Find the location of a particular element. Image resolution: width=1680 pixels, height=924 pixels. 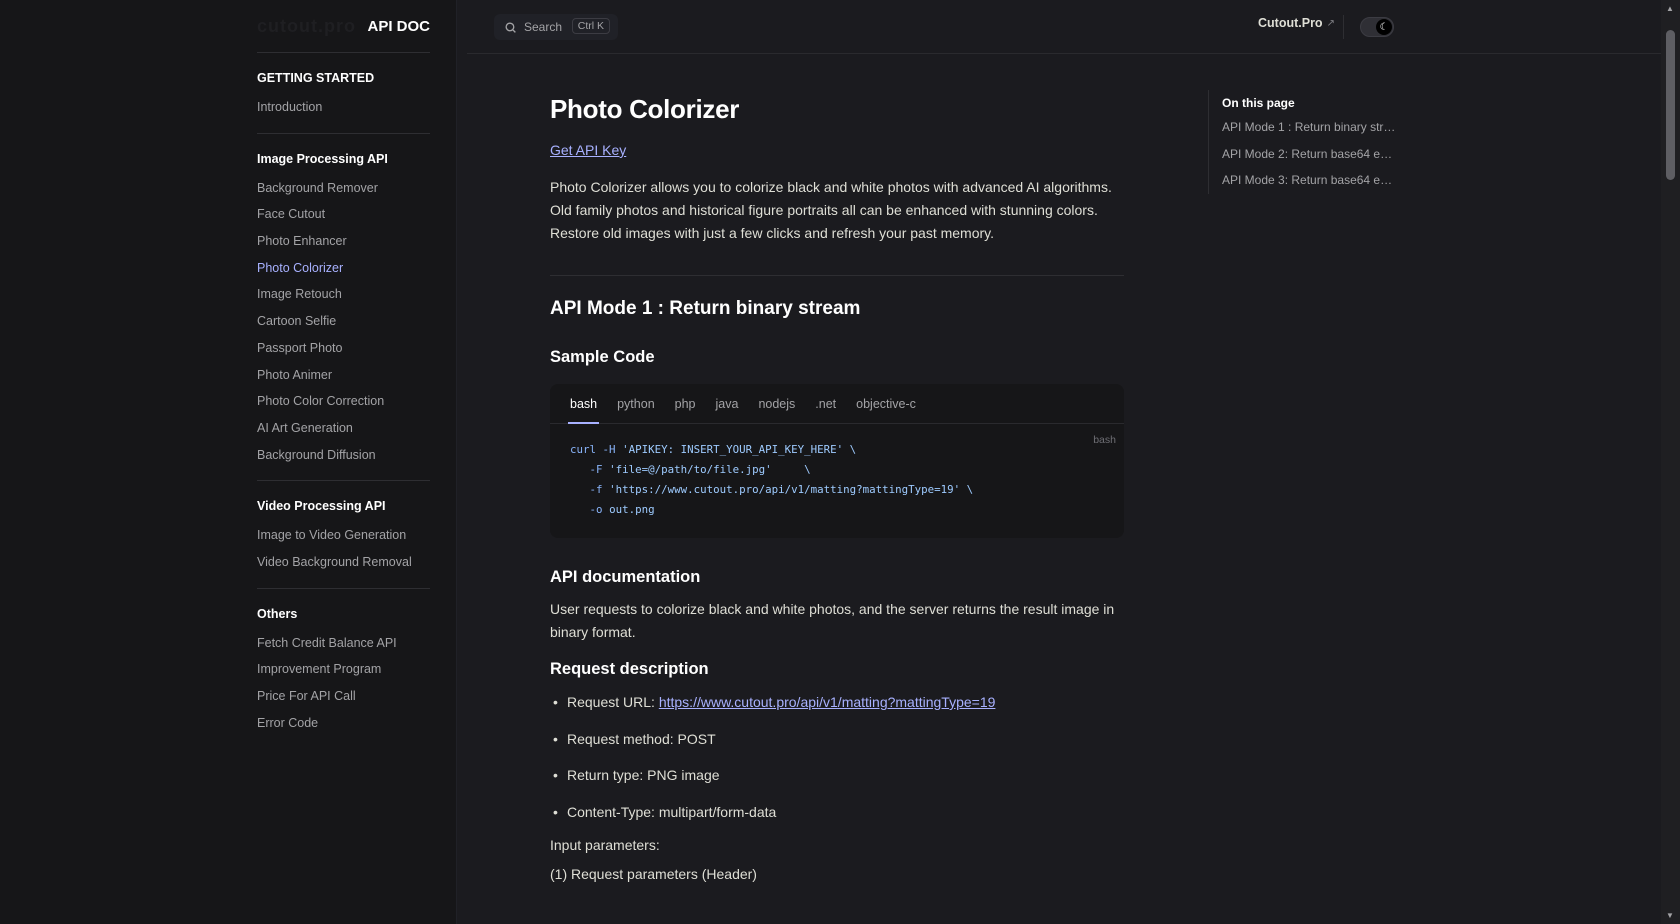

sidebar-item-photo-color-correction: Photo Color Correction is located at coordinates (343, 401).